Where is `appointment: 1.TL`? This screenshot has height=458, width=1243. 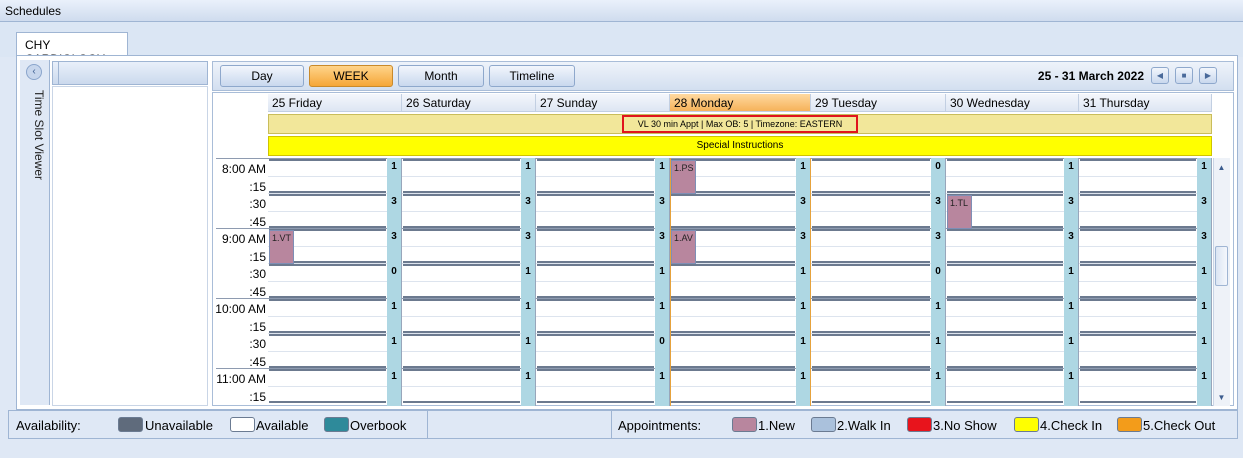 appointment: 1.TL is located at coordinates (959, 212).